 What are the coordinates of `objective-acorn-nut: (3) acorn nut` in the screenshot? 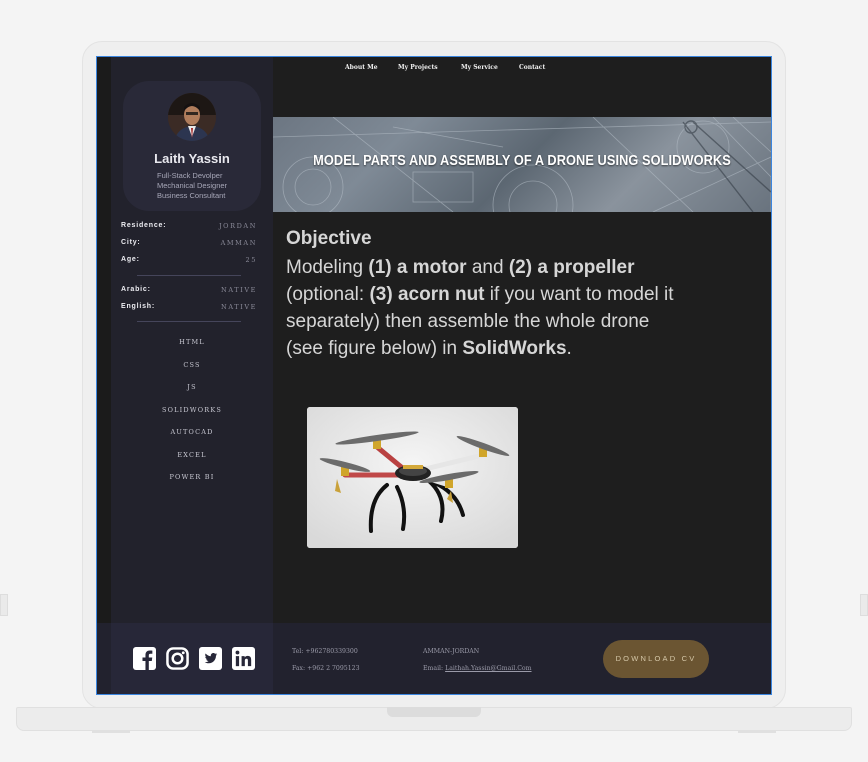 It's located at (427, 294).